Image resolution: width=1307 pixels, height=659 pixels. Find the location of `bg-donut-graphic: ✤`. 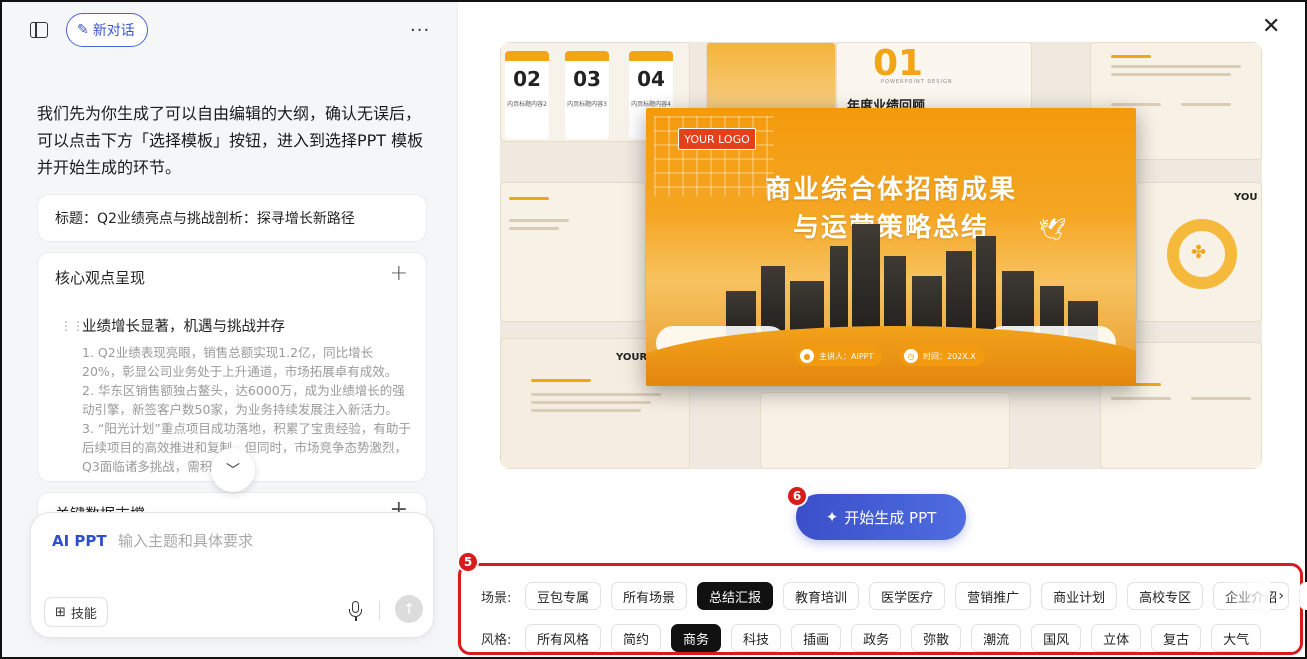

bg-donut-graphic: ✤ is located at coordinates (1202, 254).